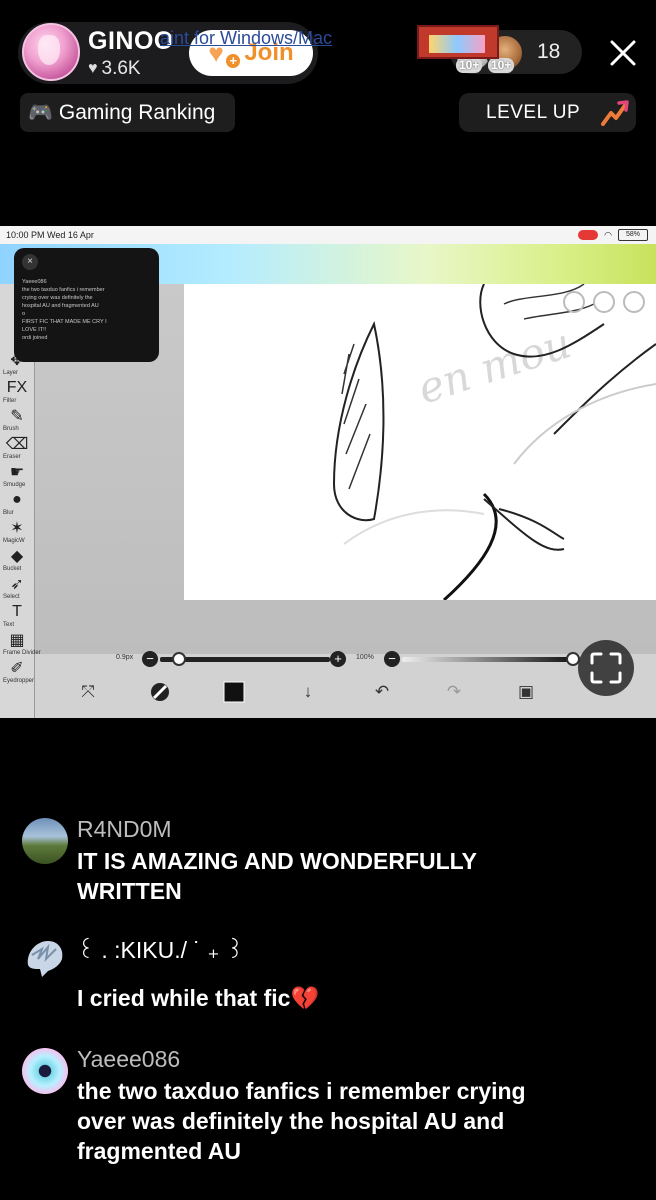  Describe the element at coordinates (608, 234) in the screenshot. I see `wifi-icon: ◠` at that location.